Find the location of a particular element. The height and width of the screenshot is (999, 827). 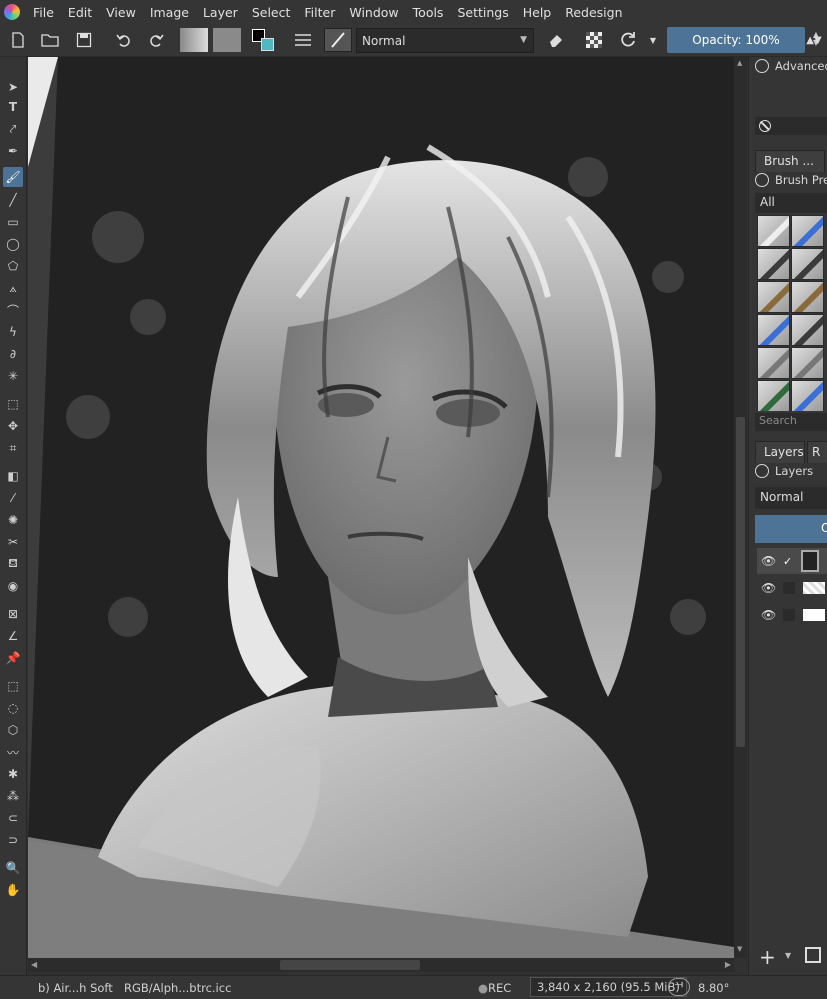

menu-tools: Tools is located at coordinates (428, 12).